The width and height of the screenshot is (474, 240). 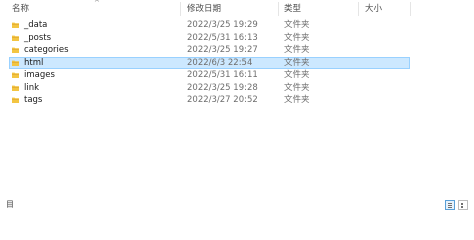 I want to click on item-name: images, so click(x=39, y=75).